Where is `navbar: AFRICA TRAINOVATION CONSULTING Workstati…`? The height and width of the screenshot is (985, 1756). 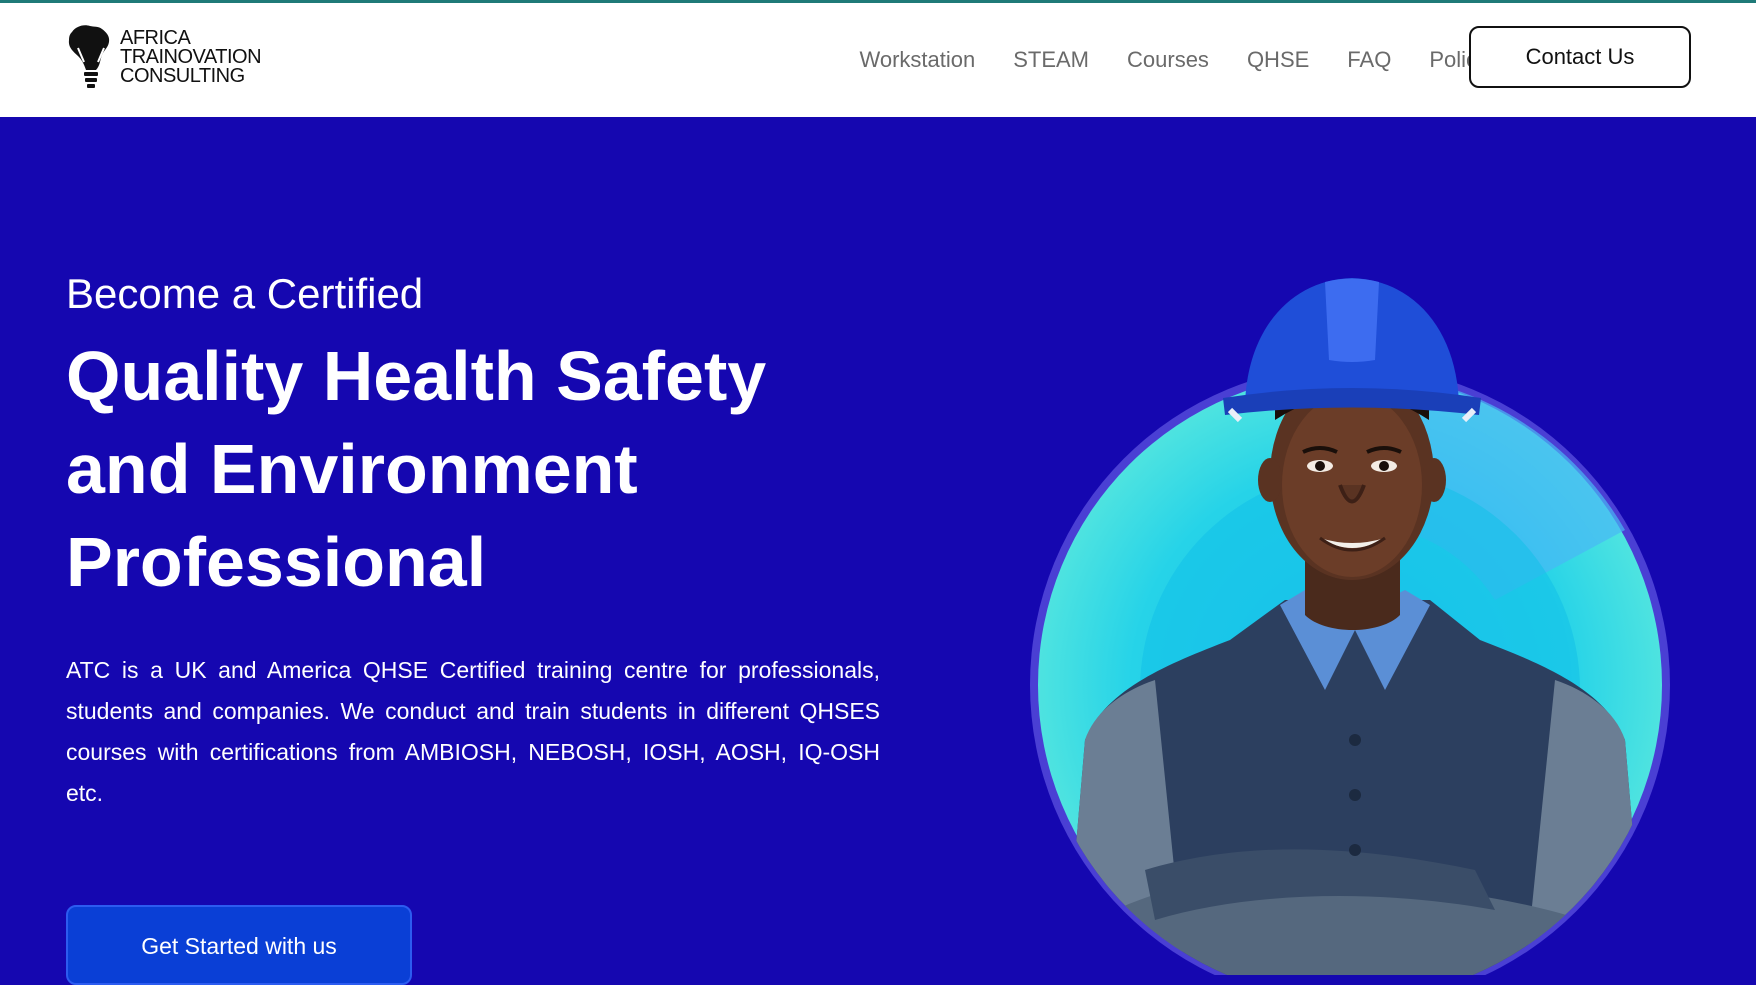
navbar: AFRICA TRAINOVATION CONSULTING Workstati… is located at coordinates (878, 60).